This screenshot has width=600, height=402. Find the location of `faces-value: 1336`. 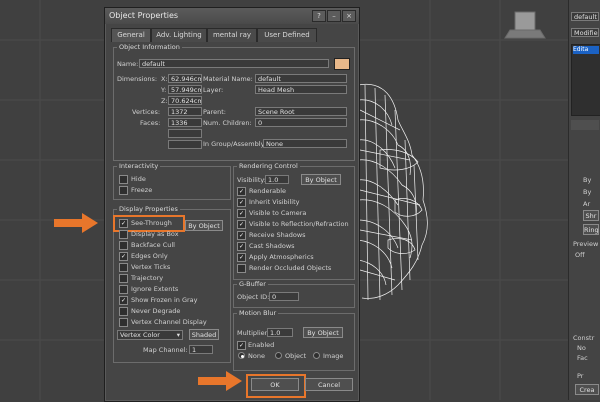

faces-value: 1336 is located at coordinates (185, 122).